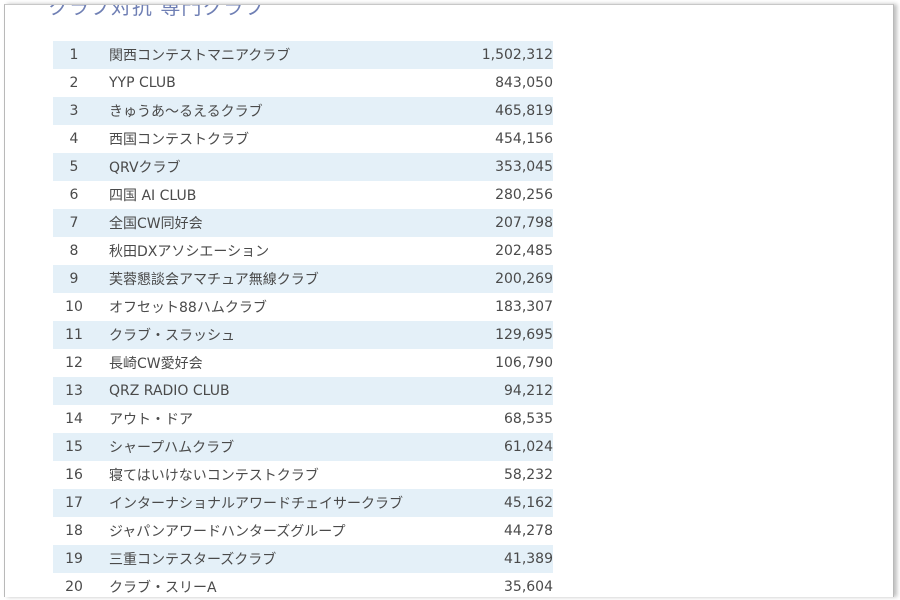 The width and height of the screenshot is (900, 600). Describe the element at coordinates (528, 503) in the screenshot. I see `score-cell: 45,162` at that location.